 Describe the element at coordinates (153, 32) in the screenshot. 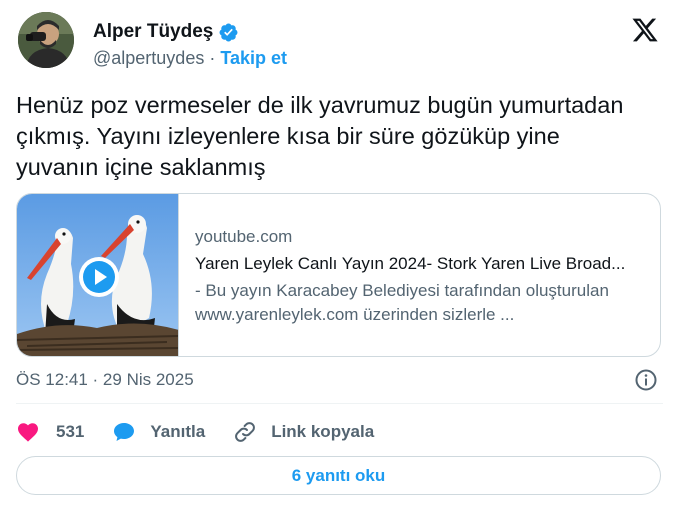

I see `display-name: Alper Tüydeş` at that location.